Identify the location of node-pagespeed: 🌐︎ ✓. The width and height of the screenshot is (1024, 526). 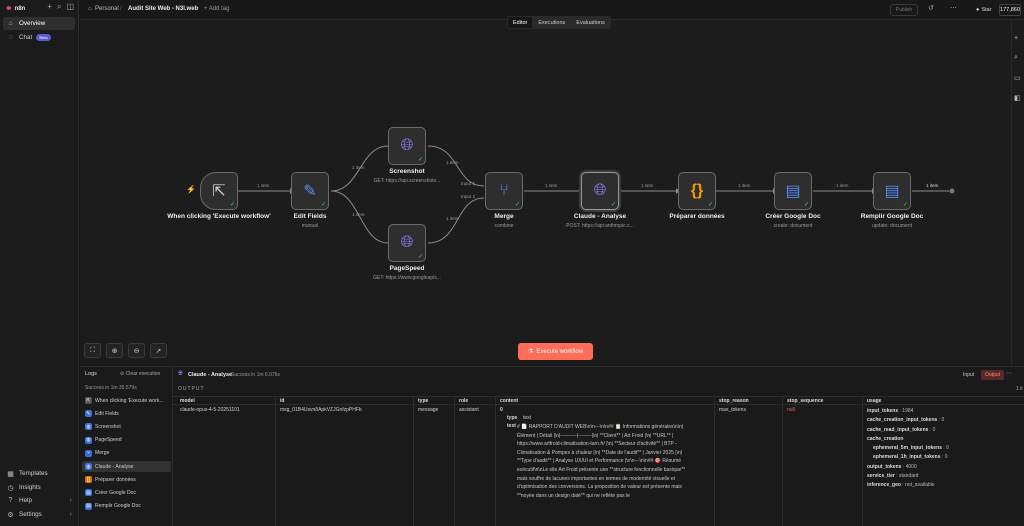
(407, 243).